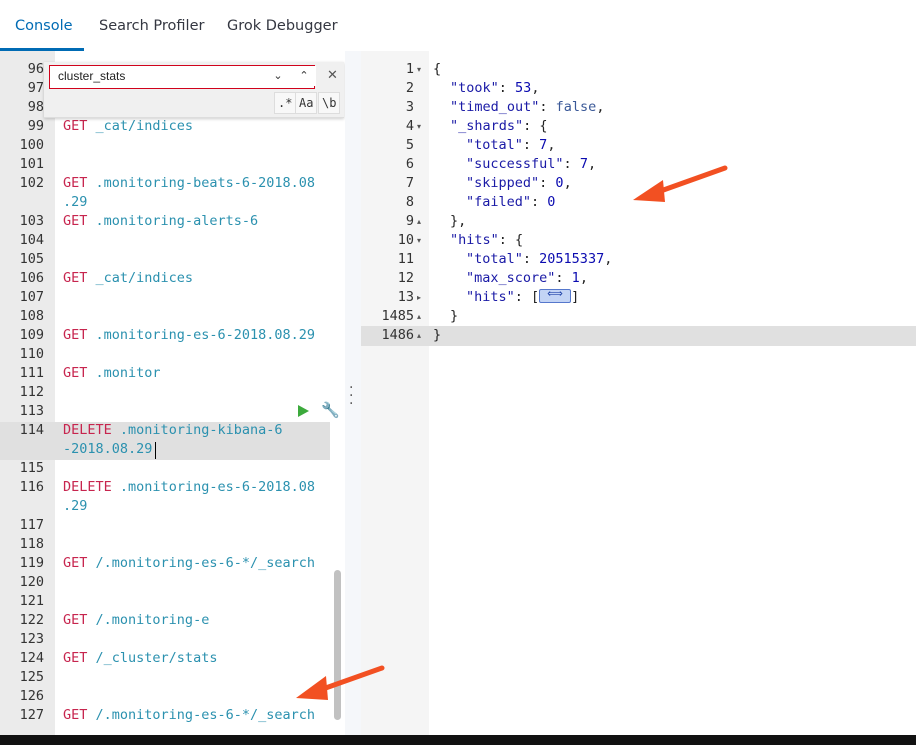  I want to click on folded-content-icon, so click(555, 295).